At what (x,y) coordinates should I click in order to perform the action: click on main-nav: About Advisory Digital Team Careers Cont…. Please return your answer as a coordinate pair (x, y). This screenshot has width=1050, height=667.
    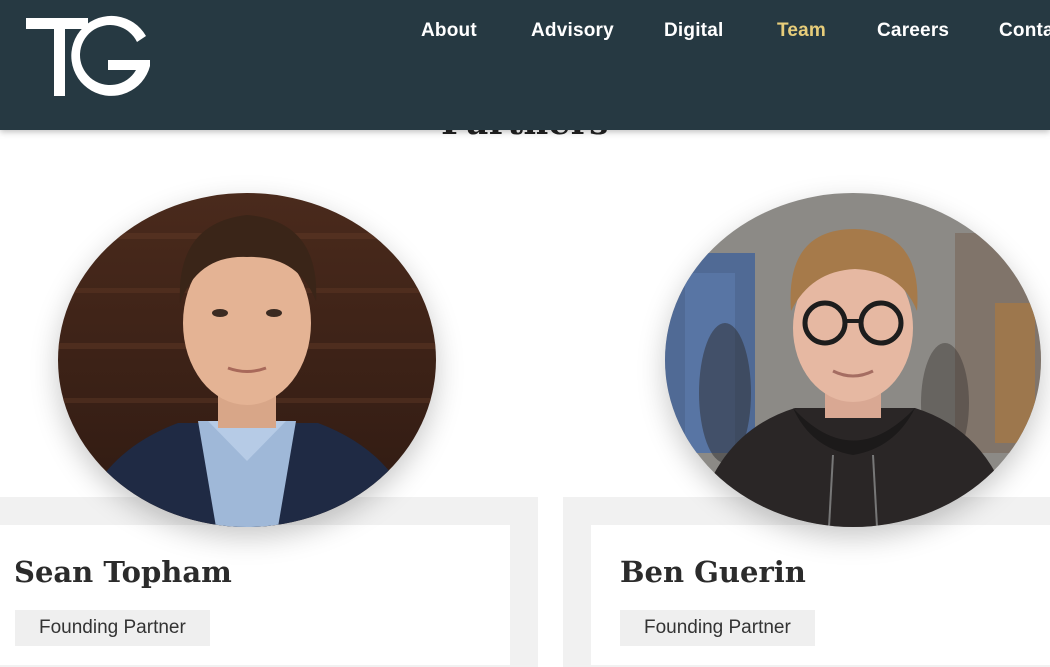
    Looking at the image, I should click on (525, 35).